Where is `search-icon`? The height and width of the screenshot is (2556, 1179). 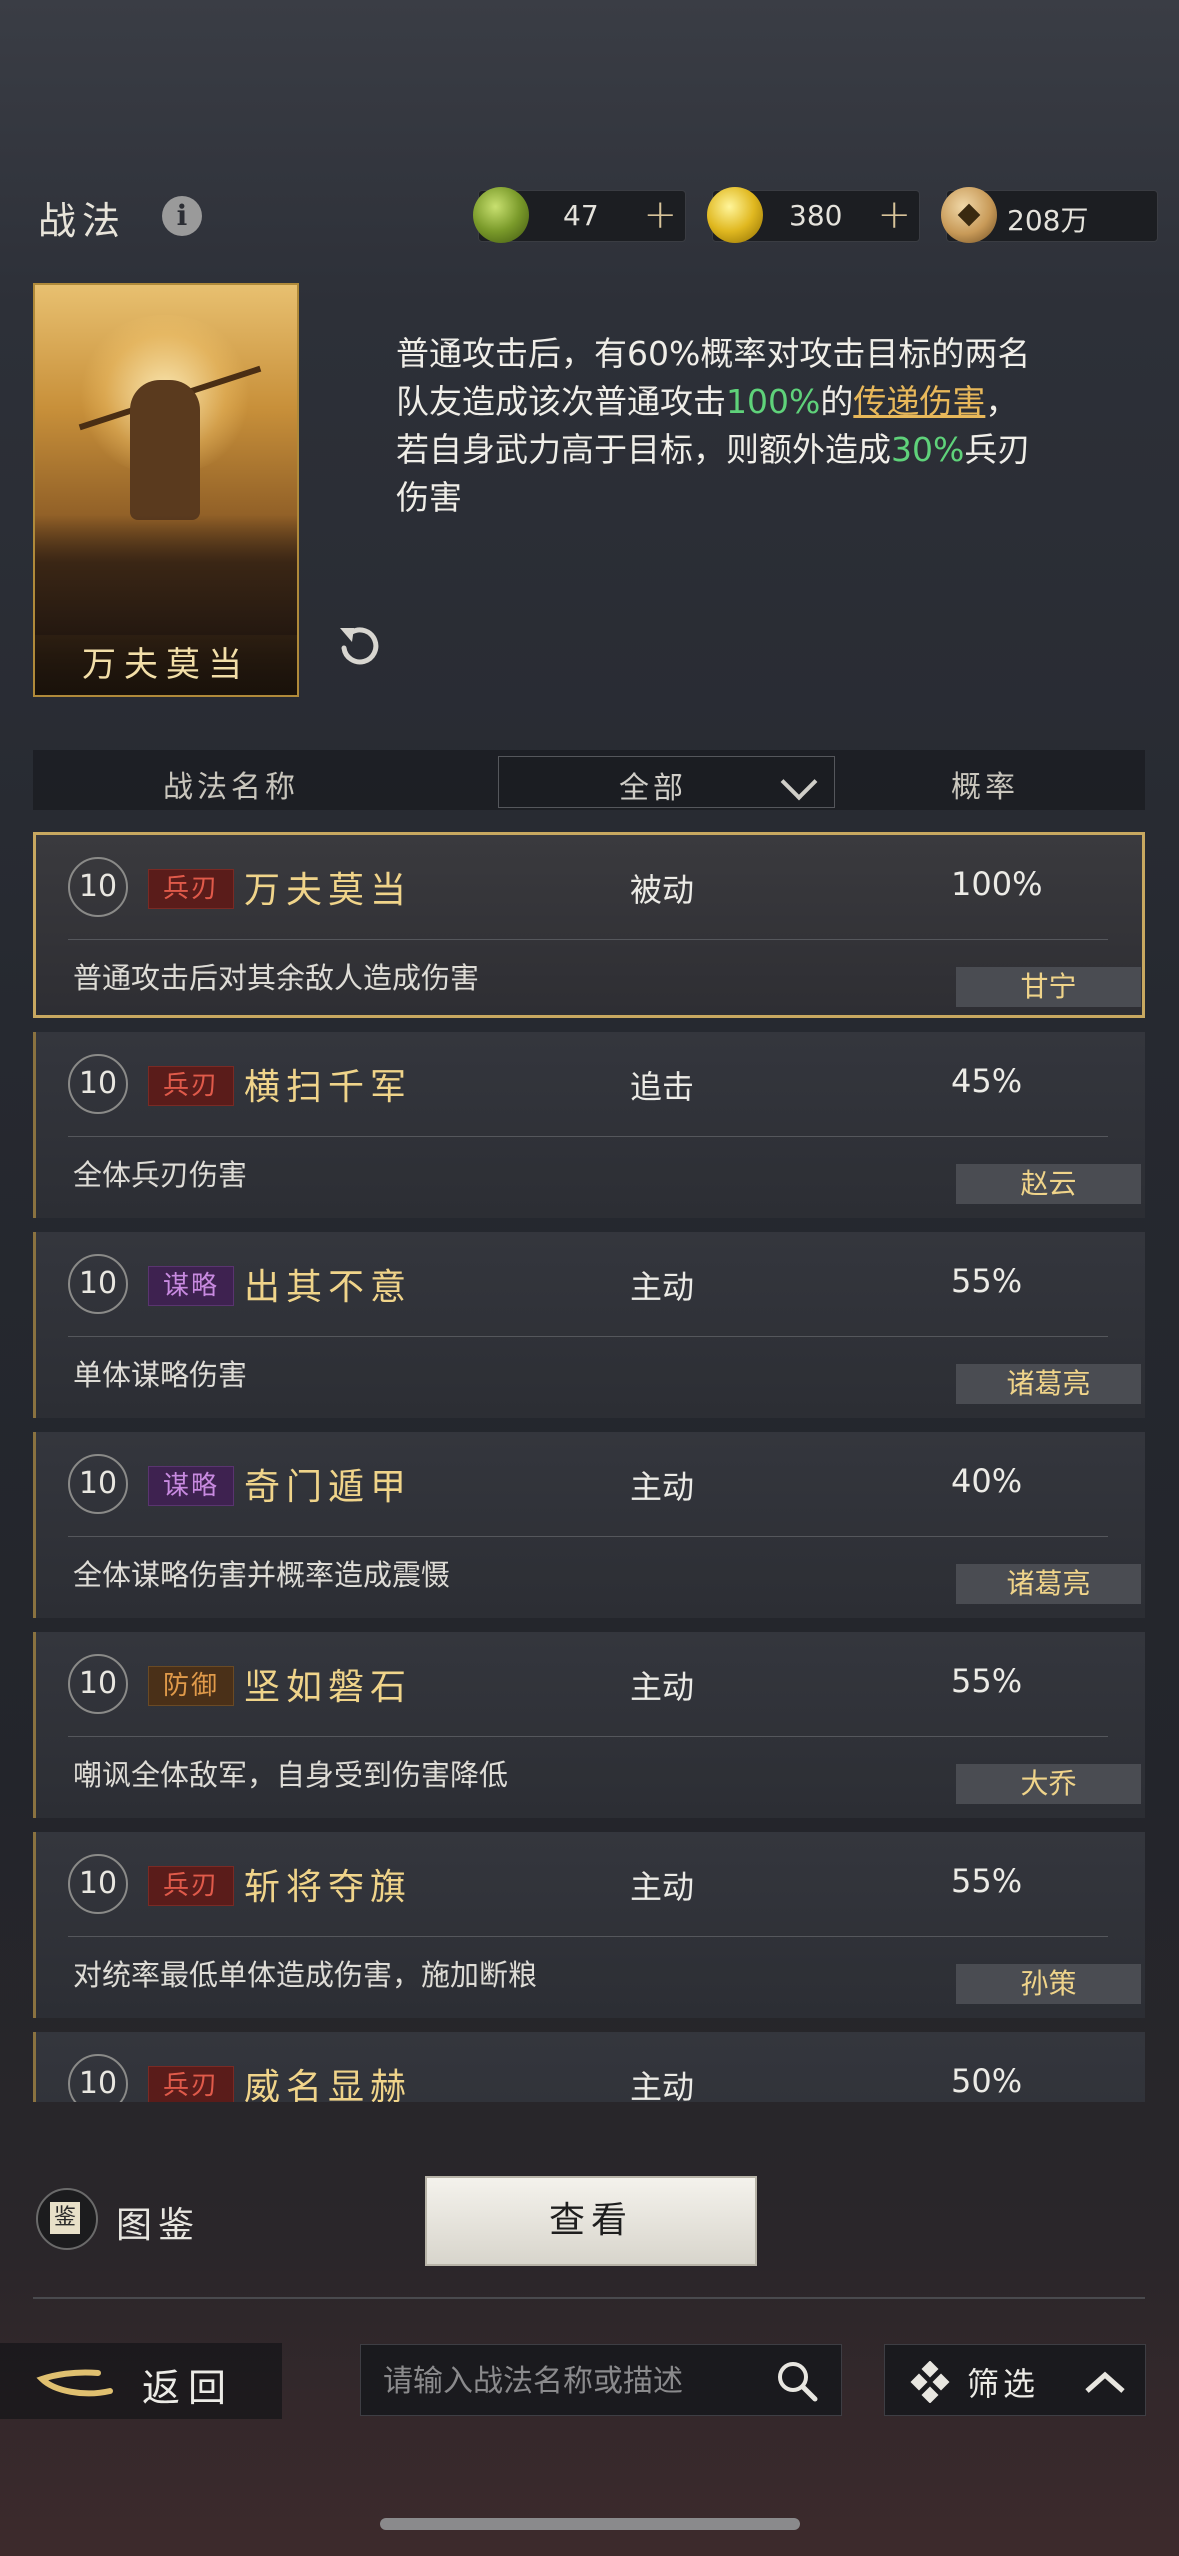 search-icon is located at coordinates (797, 2381).